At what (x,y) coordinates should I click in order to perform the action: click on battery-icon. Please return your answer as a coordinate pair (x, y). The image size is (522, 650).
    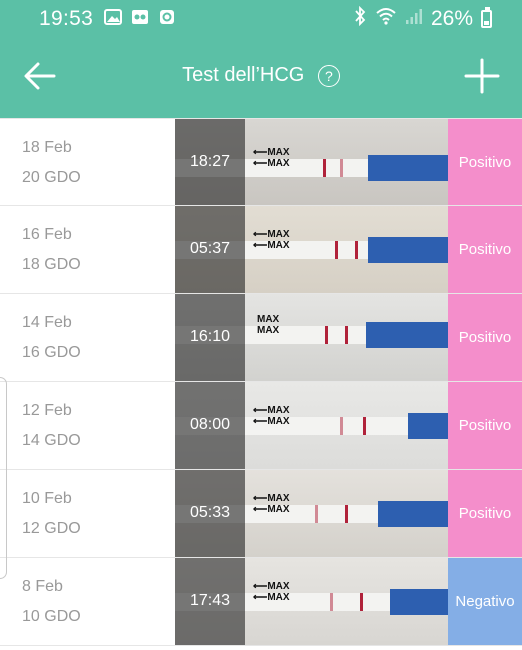
    Looking at the image, I should click on (486, 17).